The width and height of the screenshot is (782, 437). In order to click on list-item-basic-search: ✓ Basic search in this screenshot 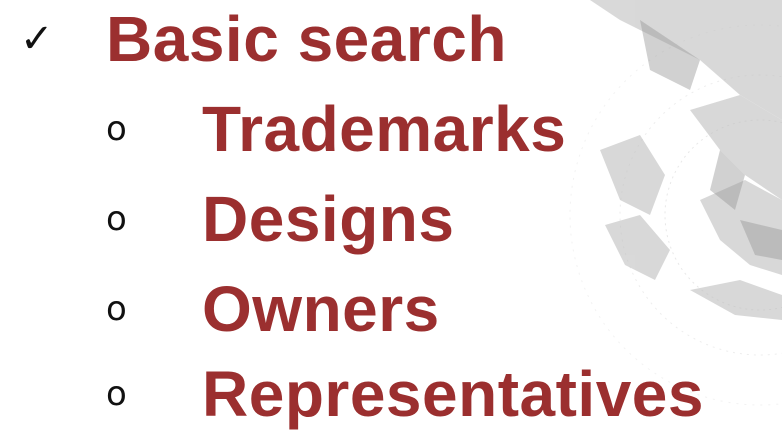, I will do `click(263, 40)`.